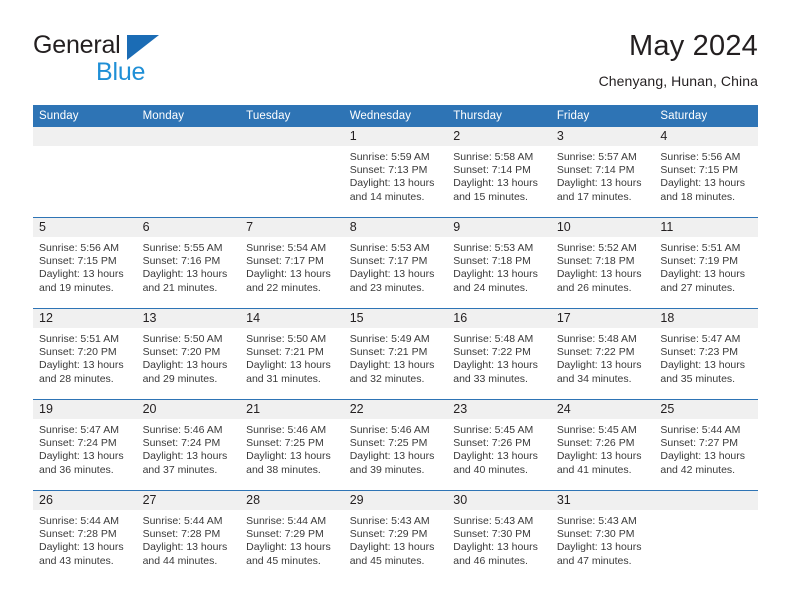 This screenshot has width=792, height=612. What do you see at coordinates (148, 63) in the screenshot?
I see `general-blue-logo: General Blue` at bounding box center [148, 63].